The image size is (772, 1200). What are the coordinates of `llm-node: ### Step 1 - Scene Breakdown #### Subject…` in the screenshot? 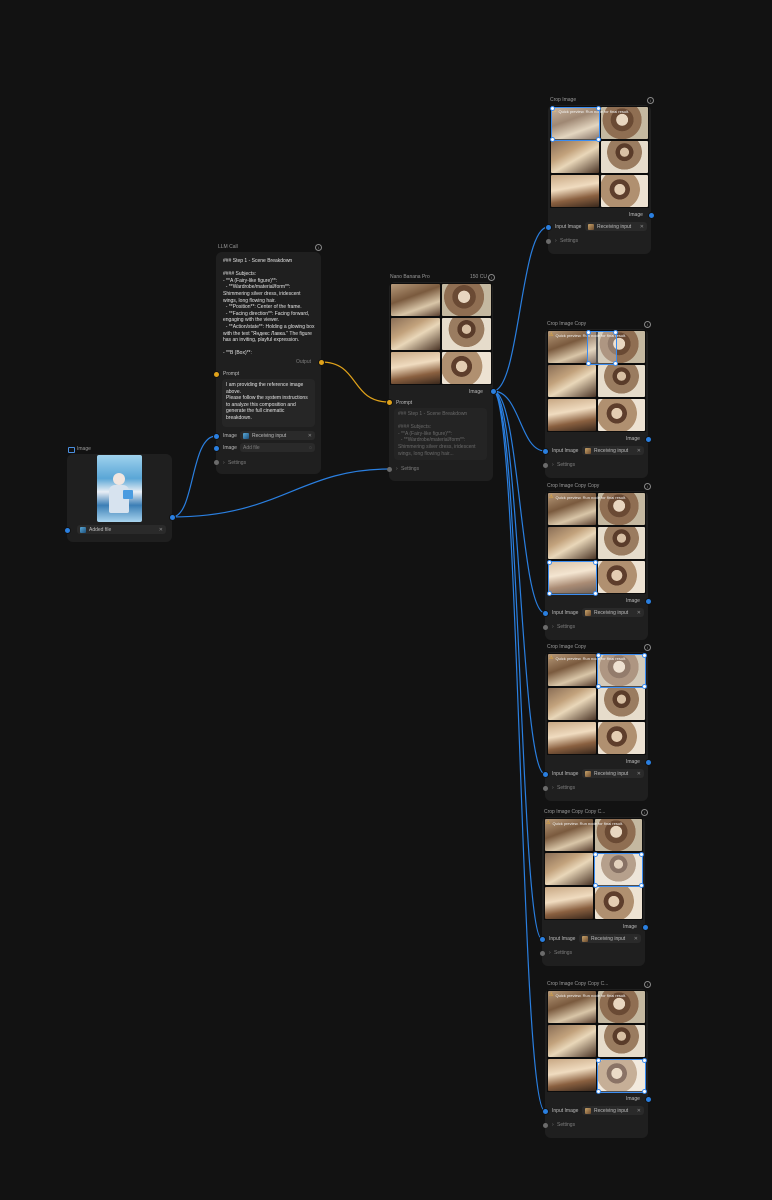 It's located at (268, 363).